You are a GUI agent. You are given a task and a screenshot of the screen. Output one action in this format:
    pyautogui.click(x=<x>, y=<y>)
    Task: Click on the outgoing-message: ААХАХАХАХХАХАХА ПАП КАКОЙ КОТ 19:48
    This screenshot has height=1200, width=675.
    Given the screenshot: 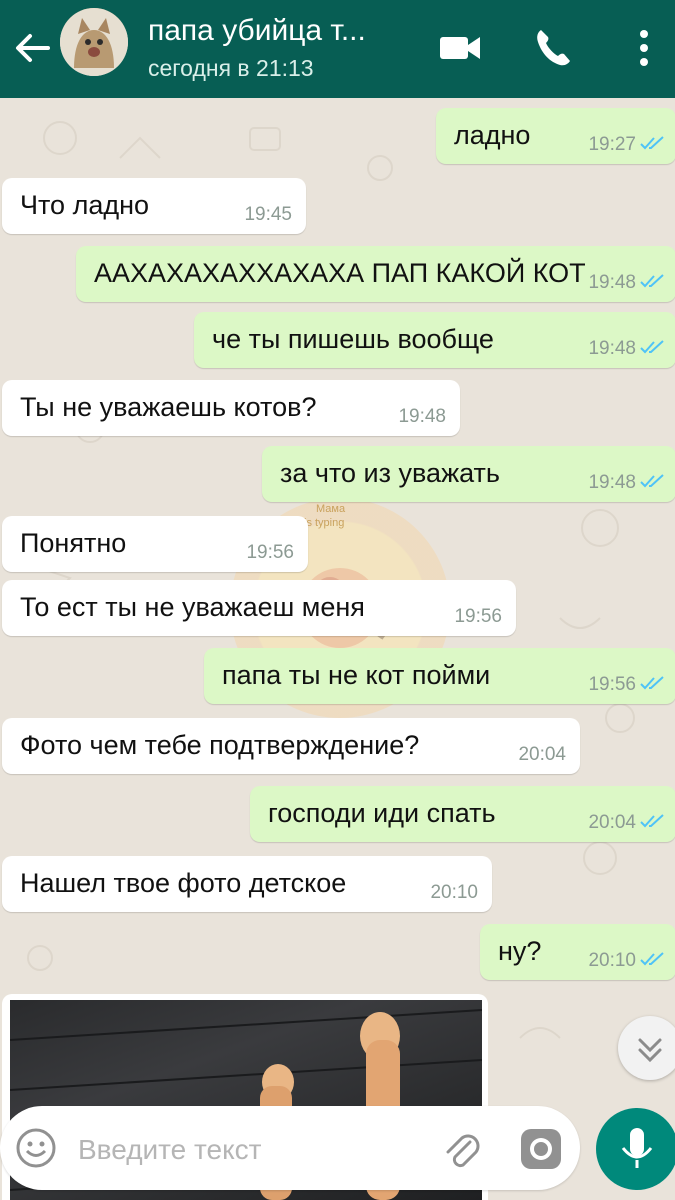 What is the action you would take?
    pyautogui.click(x=375, y=274)
    